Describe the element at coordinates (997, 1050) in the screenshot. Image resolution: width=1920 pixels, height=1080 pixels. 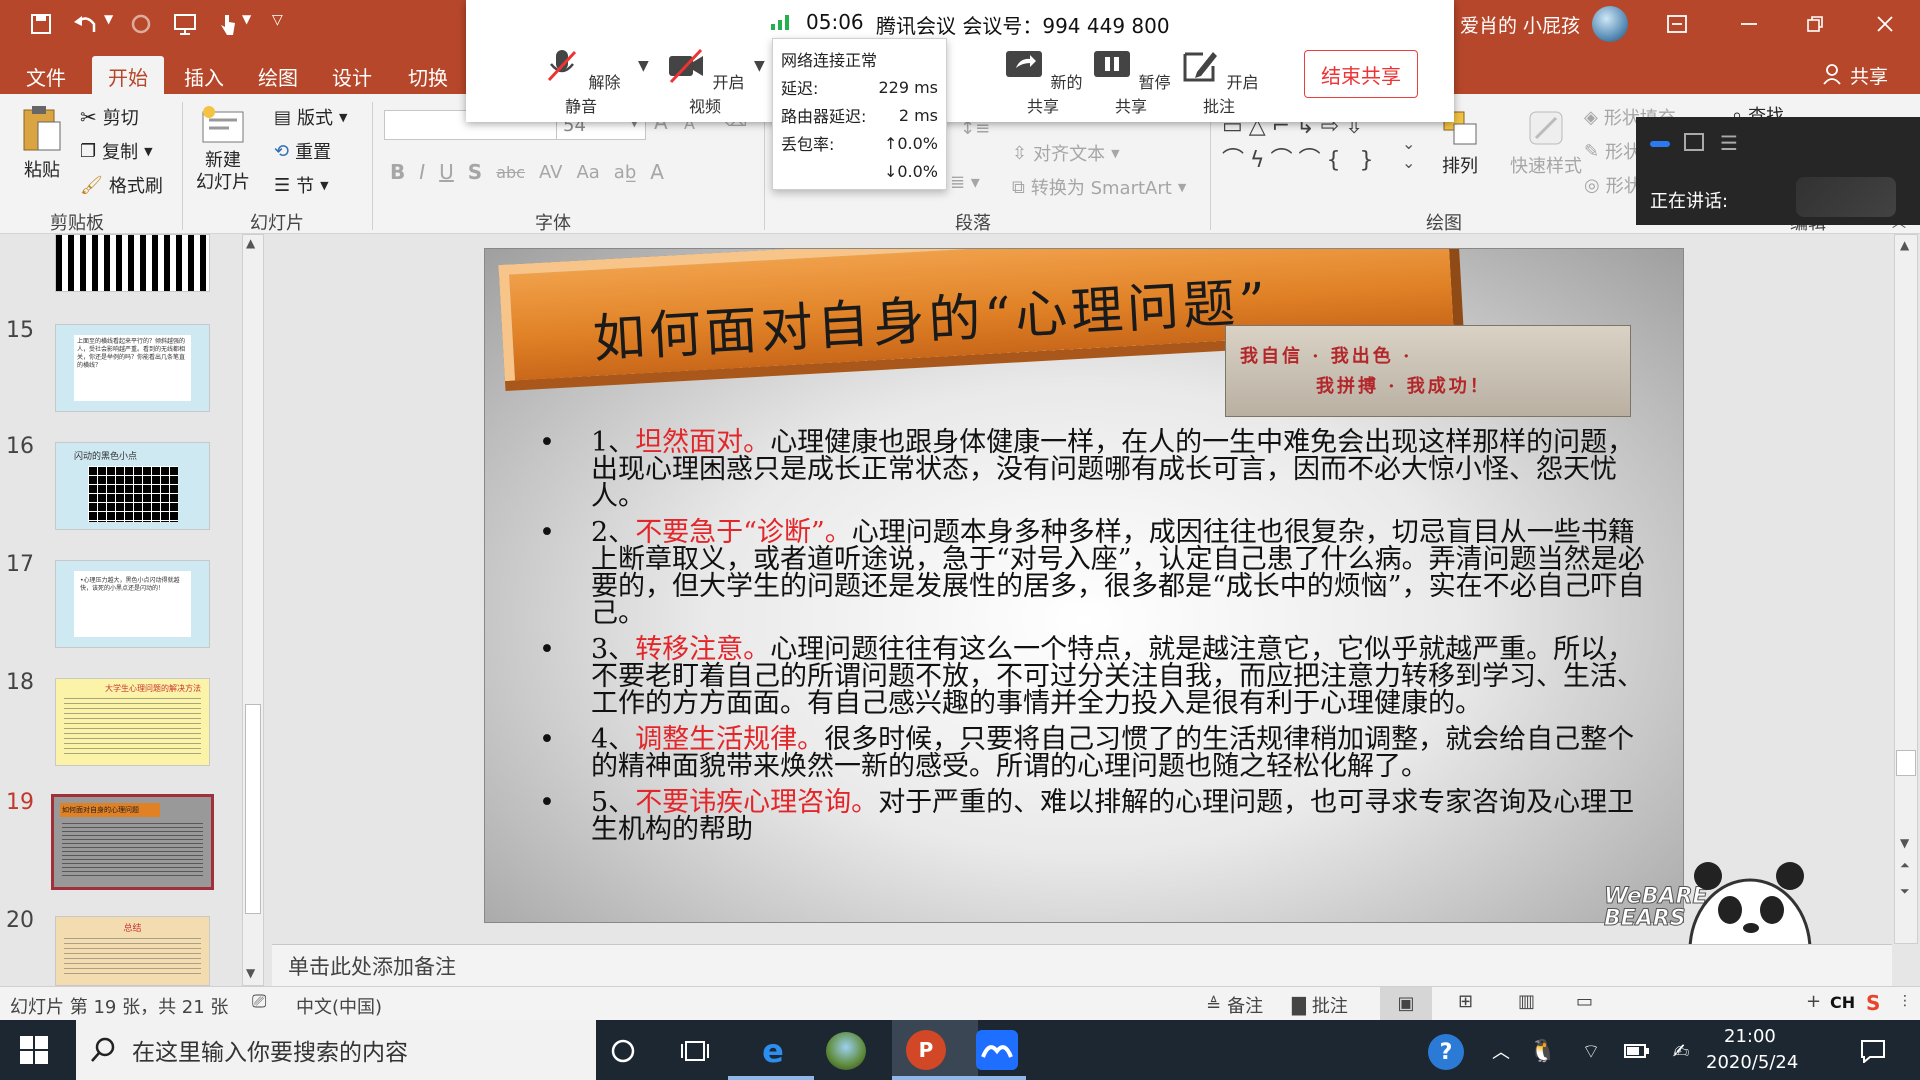
I see `tencent-meeting-icon` at that location.